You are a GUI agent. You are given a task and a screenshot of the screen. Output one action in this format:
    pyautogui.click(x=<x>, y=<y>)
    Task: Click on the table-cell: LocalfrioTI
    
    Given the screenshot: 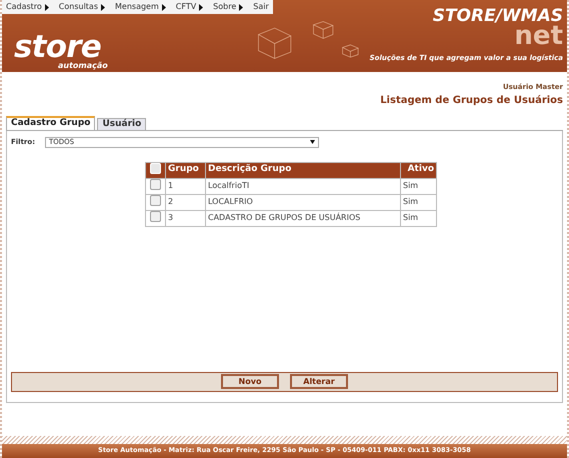 What is the action you would take?
    pyautogui.click(x=303, y=186)
    